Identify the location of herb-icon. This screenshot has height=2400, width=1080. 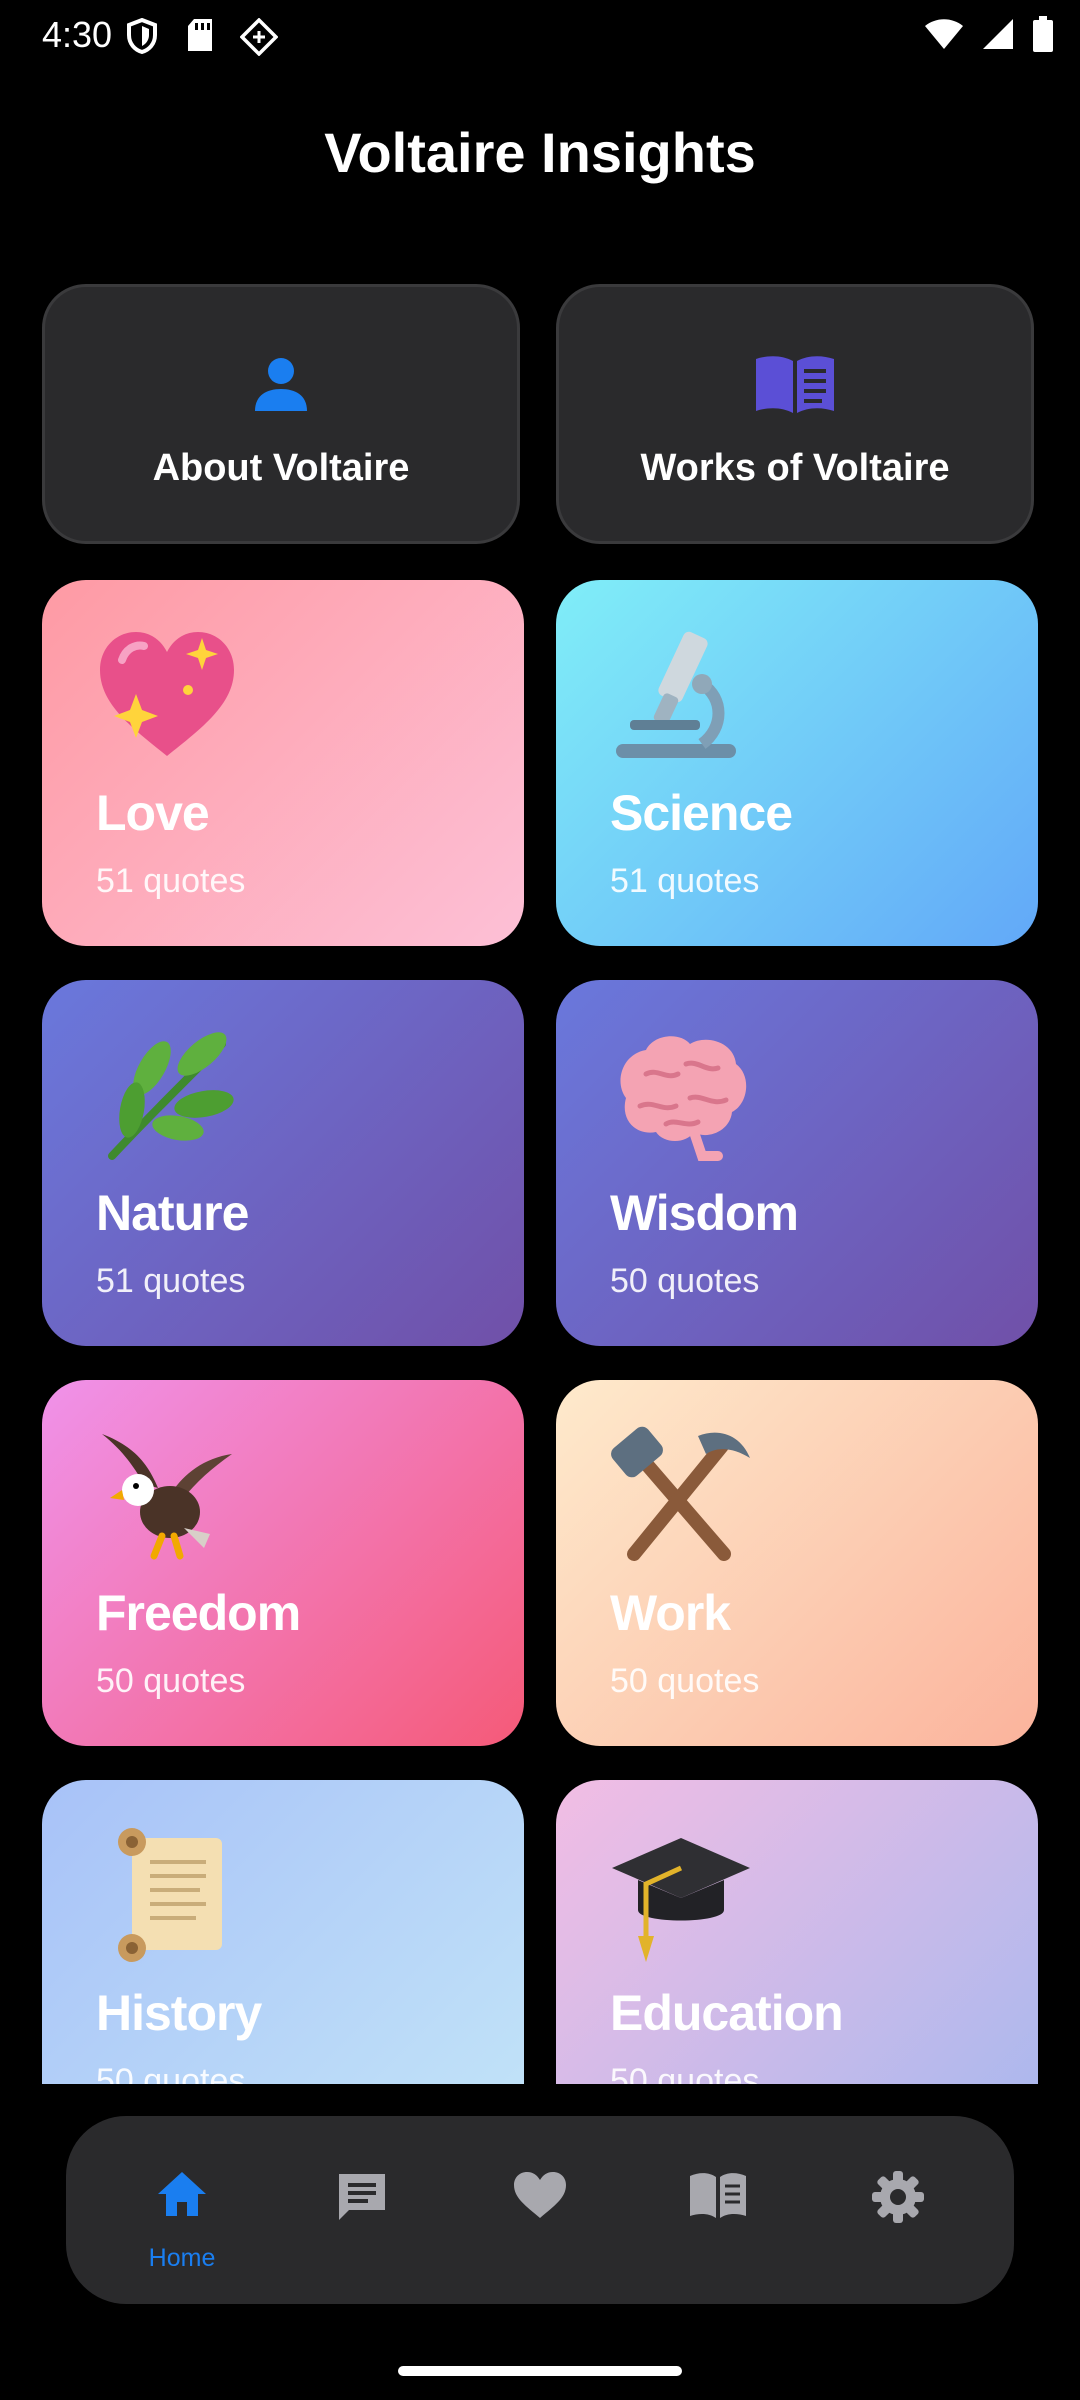
(171, 1096).